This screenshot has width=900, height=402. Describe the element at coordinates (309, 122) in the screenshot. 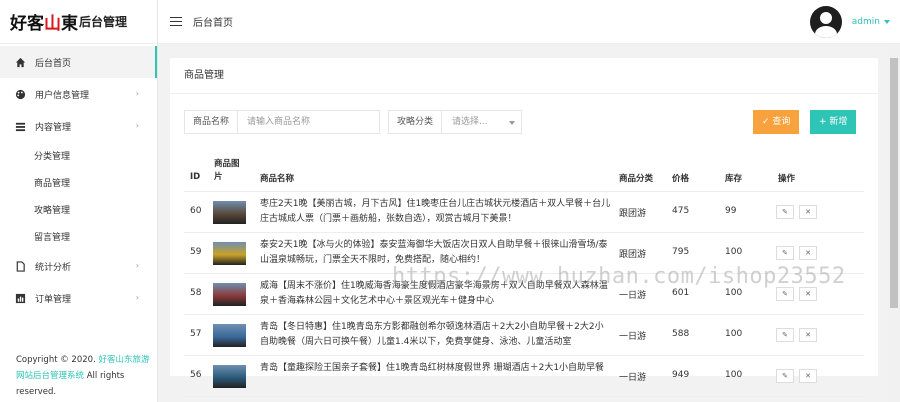

I see `name-filter-input: 请输入商品名称` at that location.